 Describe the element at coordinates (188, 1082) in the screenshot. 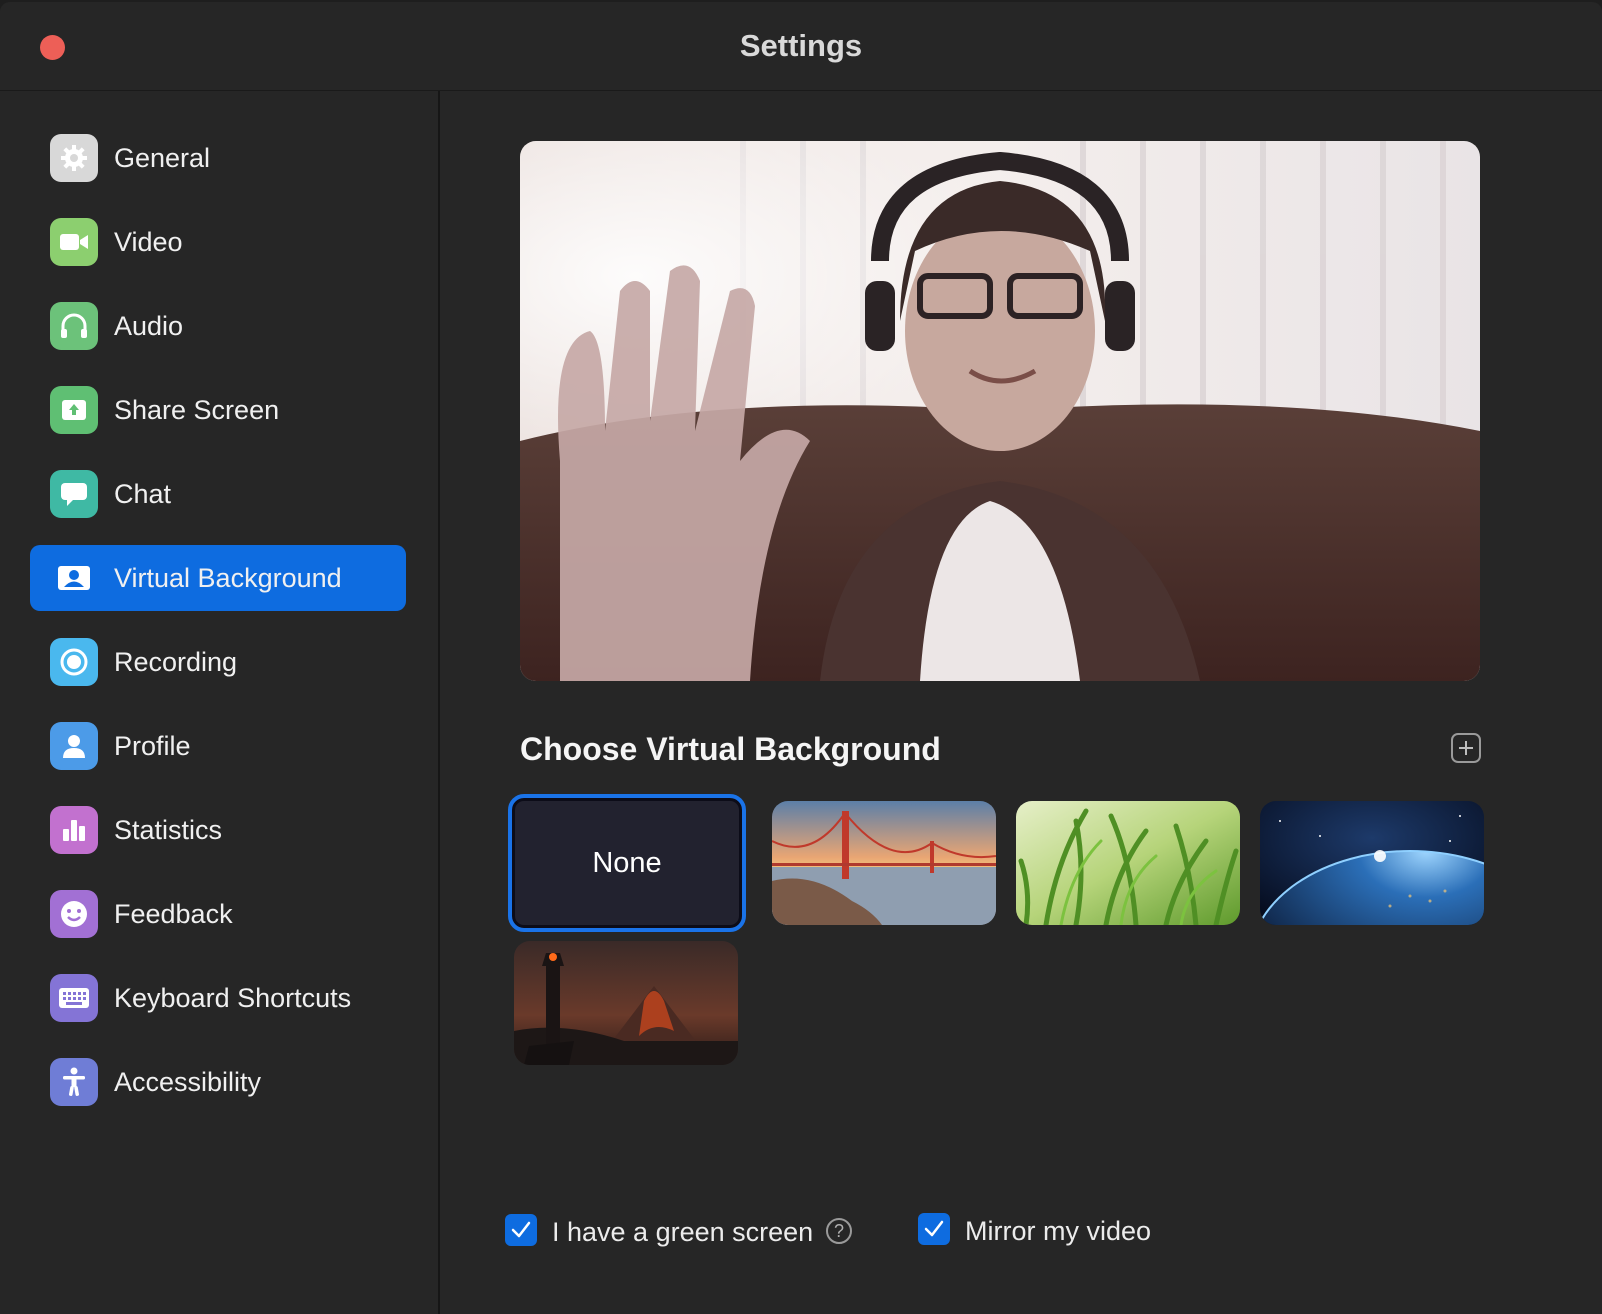

I see `sidebar-item-label: Accessibility` at that location.